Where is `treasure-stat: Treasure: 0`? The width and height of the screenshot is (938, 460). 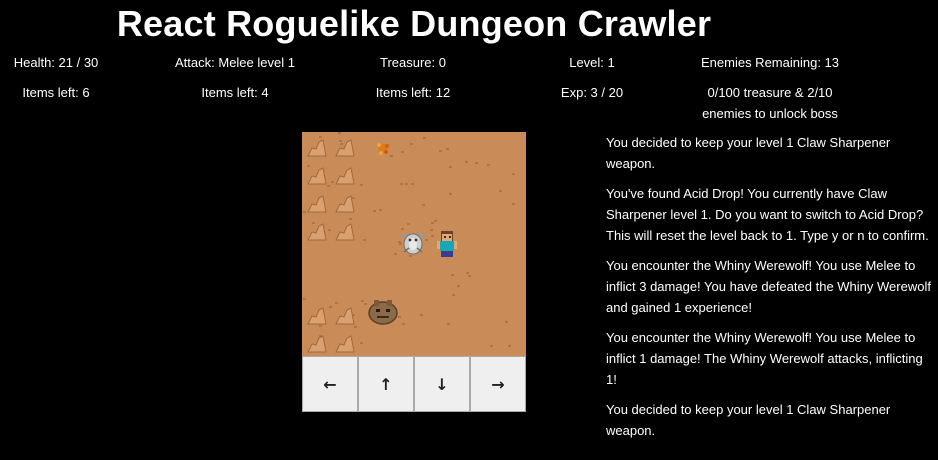 treasure-stat: Treasure: 0 is located at coordinates (413, 62).